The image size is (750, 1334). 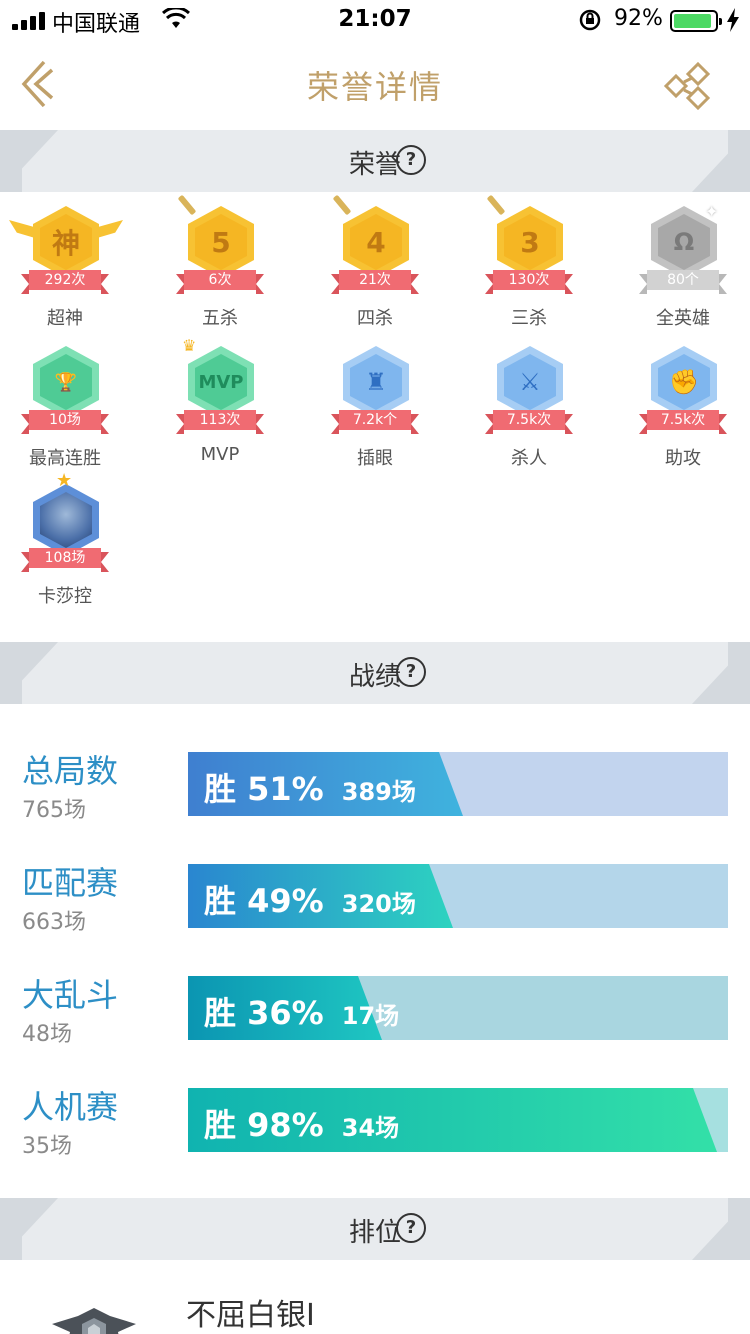 I want to click on record-row: 人机赛 35场 胜 98% 34场, so click(x=375, y=1100).